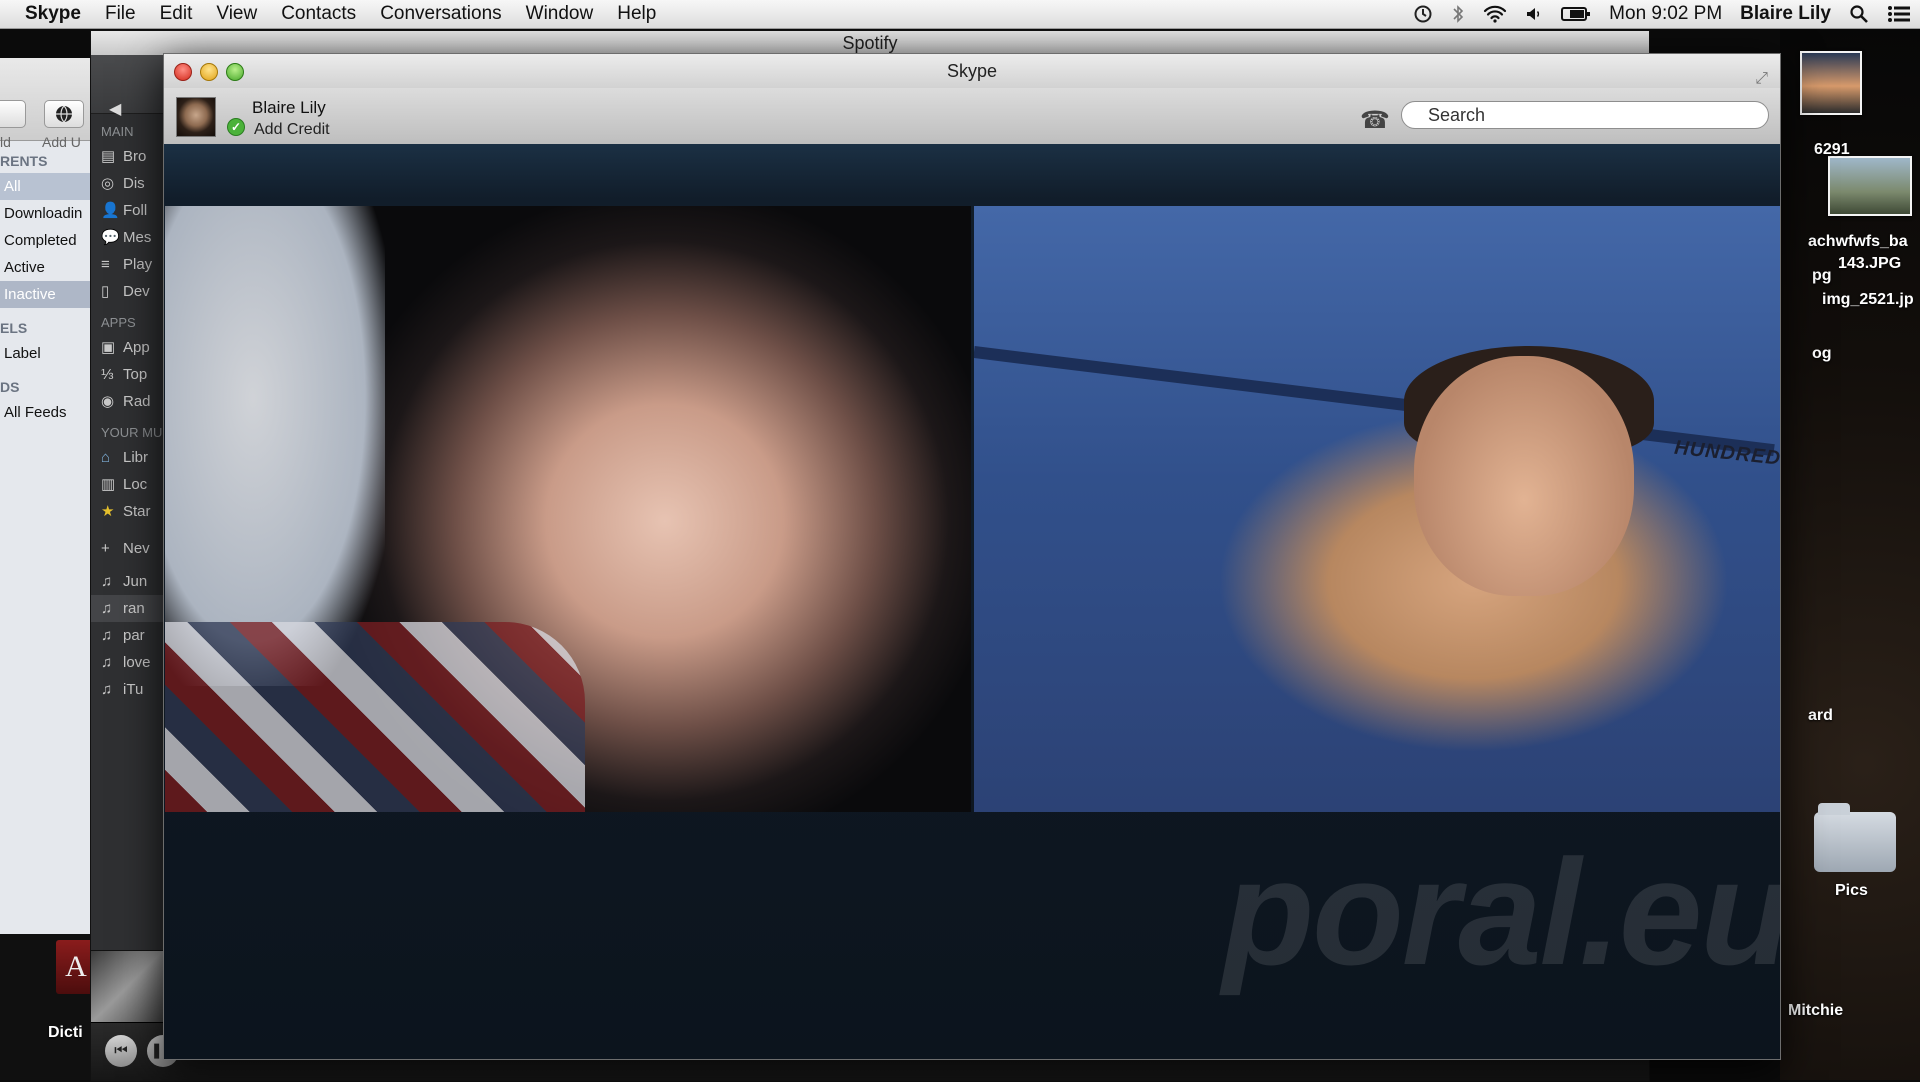 The height and width of the screenshot is (1082, 1920). What do you see at coordinates (1585, 115) in the screenshot?
I see `skype-search-input` at bounding box center [1585, 115].